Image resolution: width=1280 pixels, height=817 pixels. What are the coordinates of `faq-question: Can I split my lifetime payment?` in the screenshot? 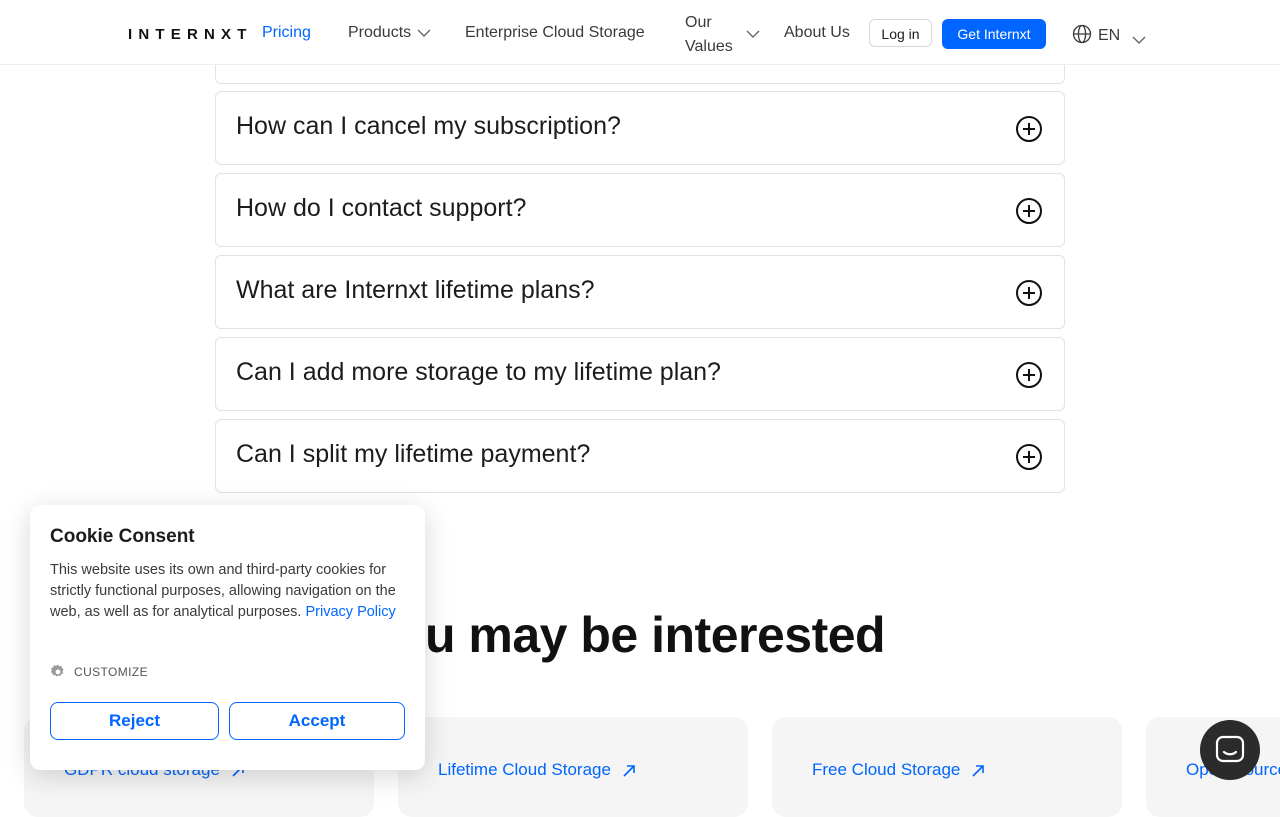 It's located at (413, 454).